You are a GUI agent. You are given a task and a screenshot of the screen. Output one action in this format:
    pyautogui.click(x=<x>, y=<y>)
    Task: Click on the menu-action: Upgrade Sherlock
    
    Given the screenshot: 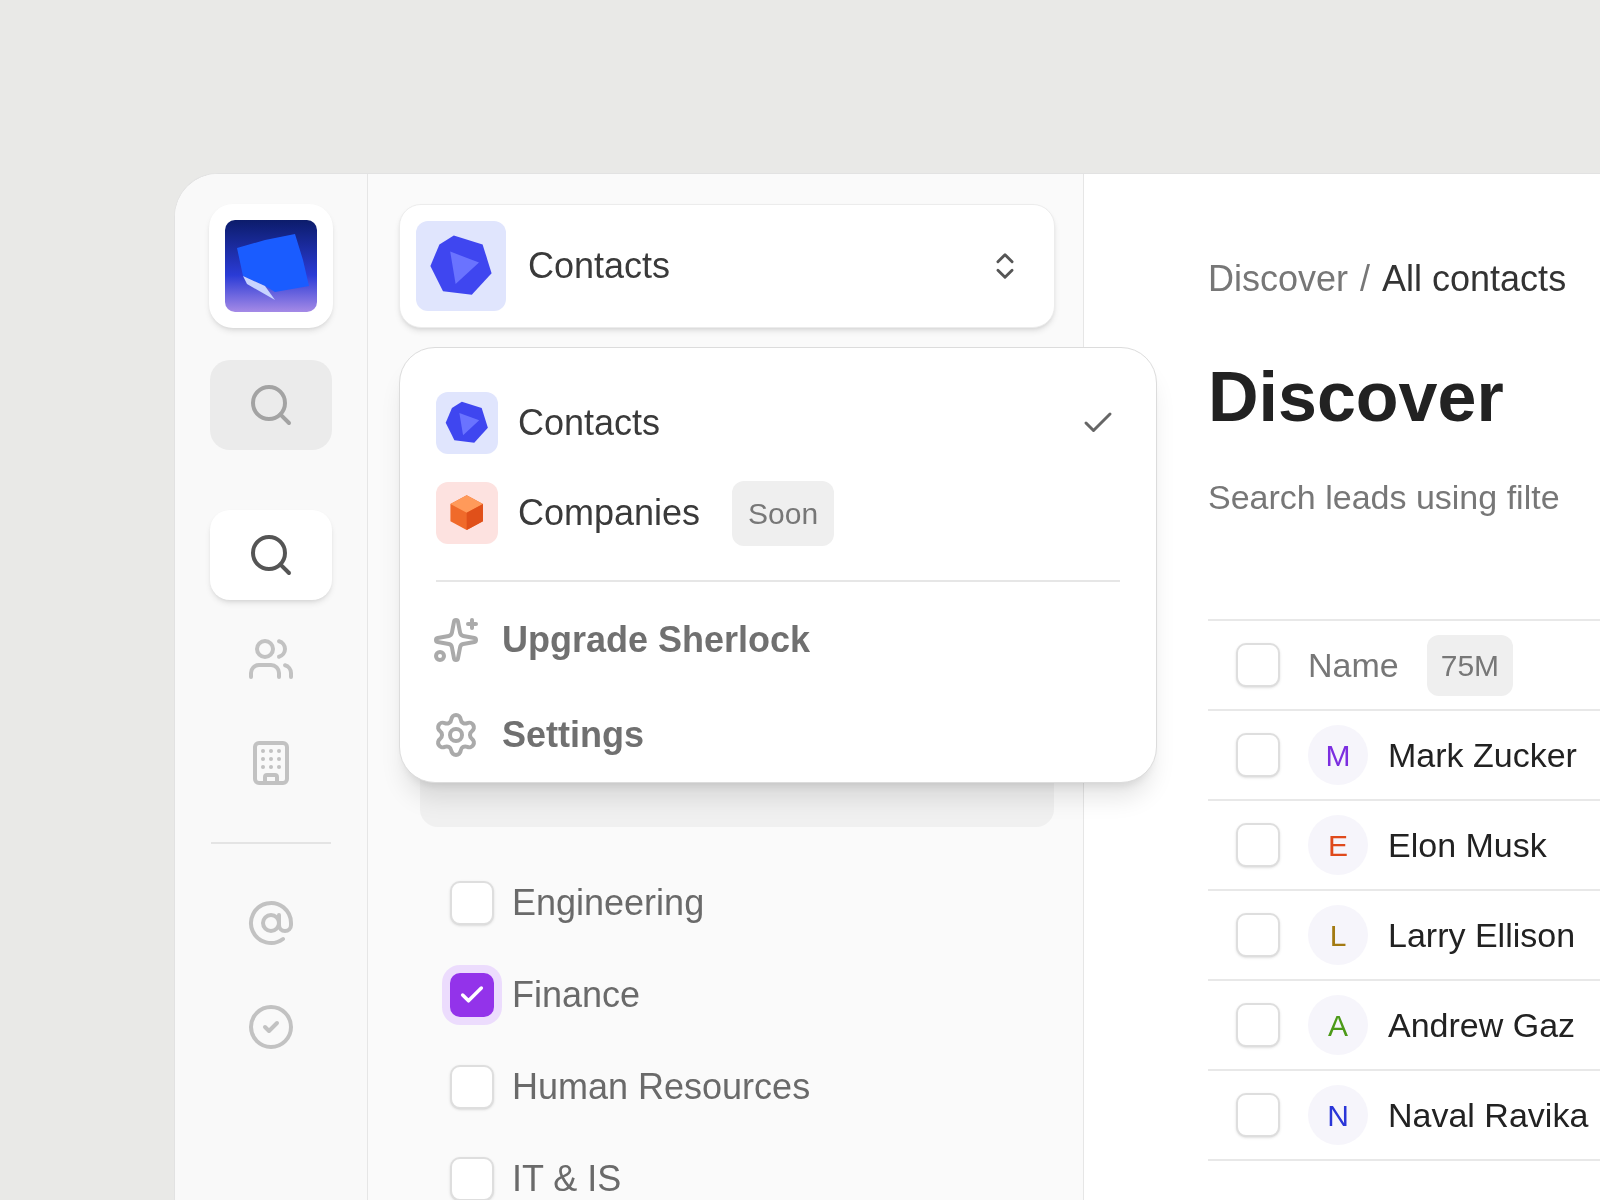 What is the action you would take?
    pyautogui.click(x=776, y=639)
    